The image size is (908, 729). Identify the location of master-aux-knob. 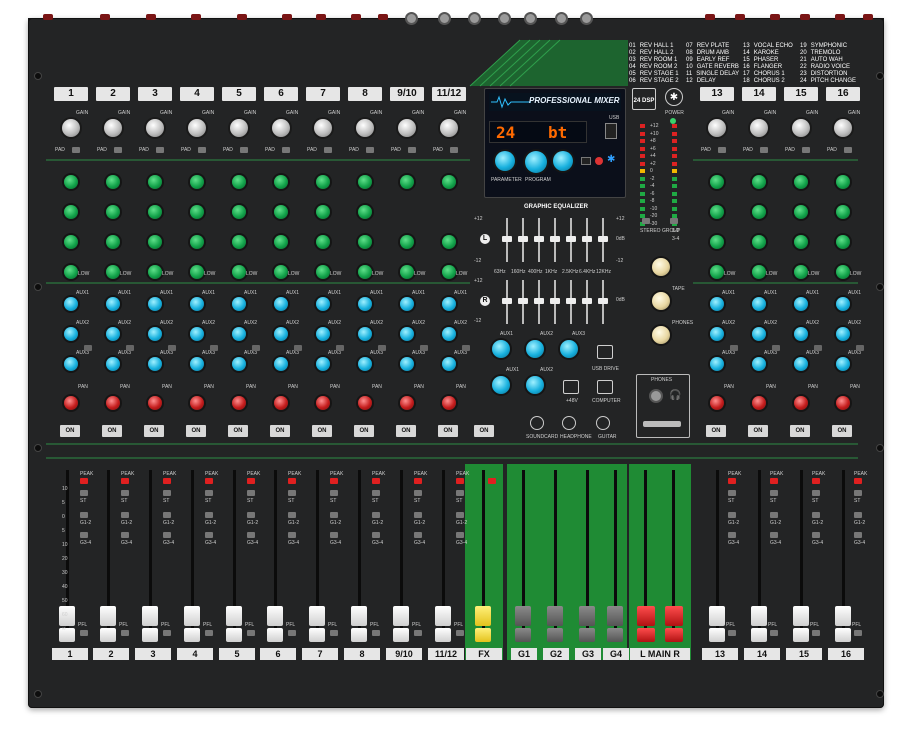
(535, 385).